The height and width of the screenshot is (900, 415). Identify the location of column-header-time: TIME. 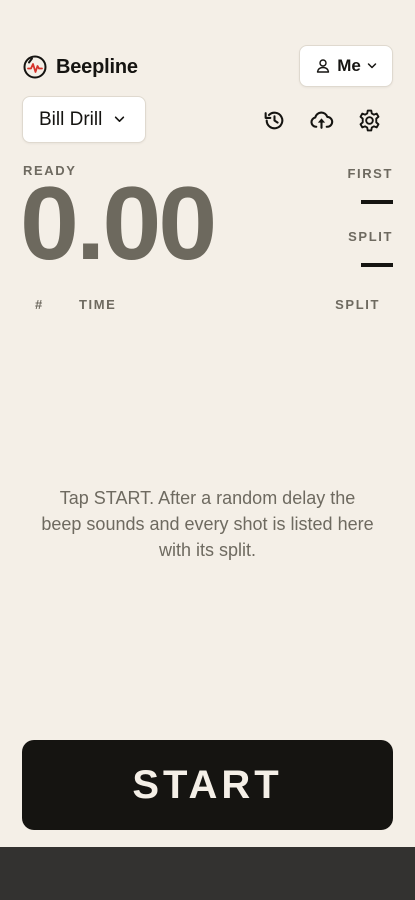
(98, 304).